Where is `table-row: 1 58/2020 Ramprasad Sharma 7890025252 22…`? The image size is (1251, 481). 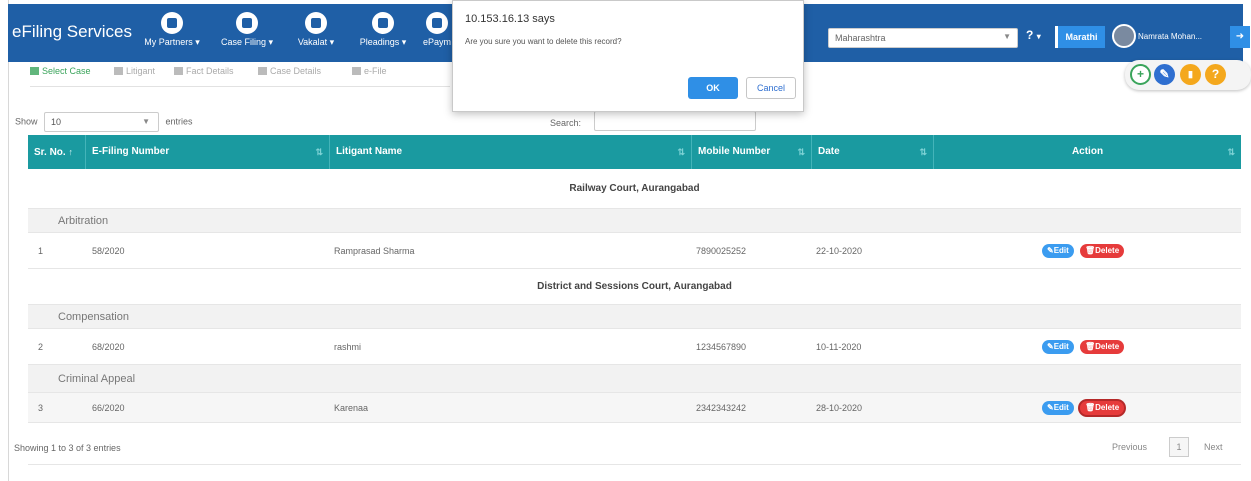
table-row: 1 58/2020 Ramprasad Sharma 7890025252 22… is located at coordinates (634, 251).